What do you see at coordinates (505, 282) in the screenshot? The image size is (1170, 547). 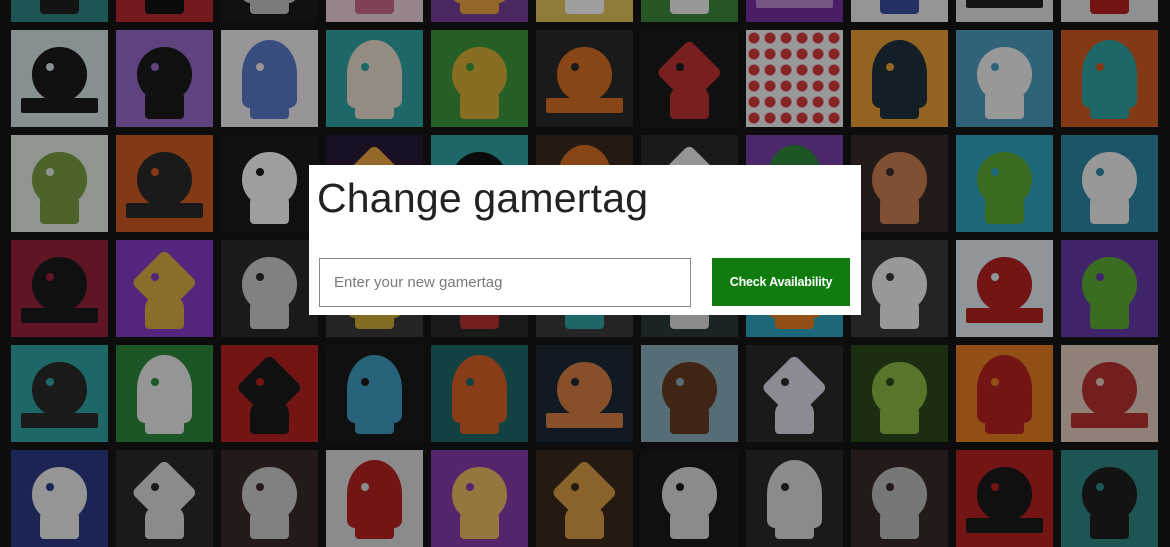 I see `gamertag-input` at bounding box center [505, 282].